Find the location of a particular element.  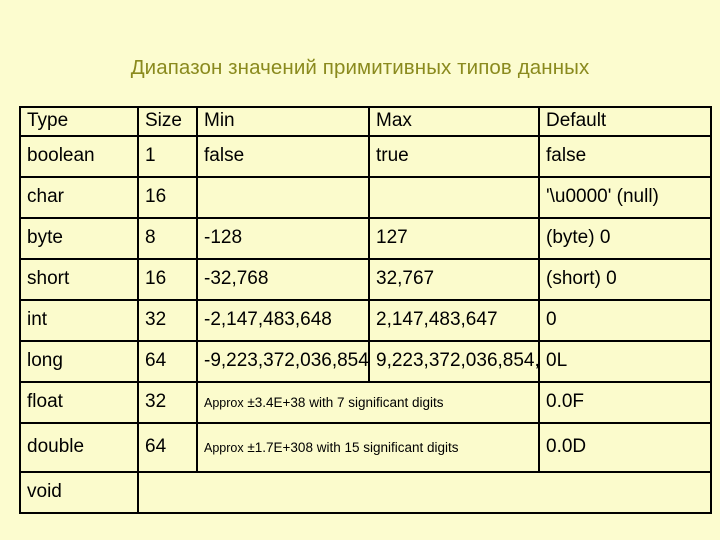

cell-max: 2,147,483,647 is located at coordinates (454, 321).